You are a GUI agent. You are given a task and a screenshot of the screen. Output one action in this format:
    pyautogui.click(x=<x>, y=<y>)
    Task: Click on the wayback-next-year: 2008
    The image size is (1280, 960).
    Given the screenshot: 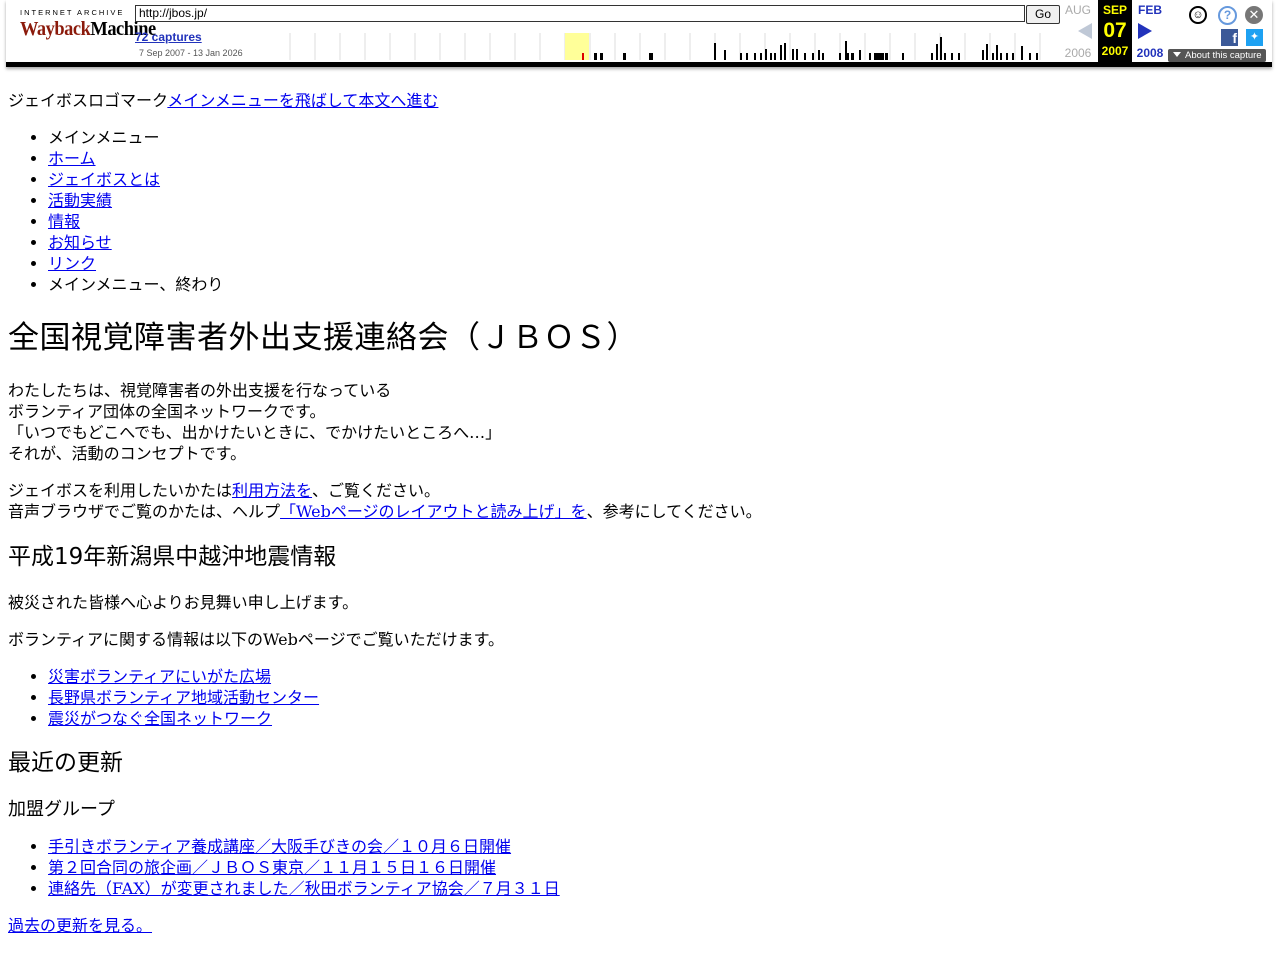 What is the action you would take?
    pyautogui.click(x=1150, y=53)
    